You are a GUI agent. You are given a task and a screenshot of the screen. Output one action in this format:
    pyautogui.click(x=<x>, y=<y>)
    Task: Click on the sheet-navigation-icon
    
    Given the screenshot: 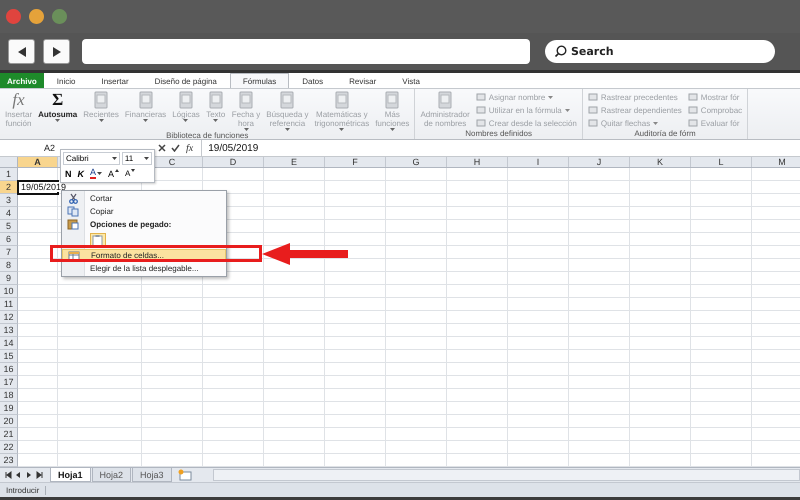 What is the action you would take?
    pyautogui.click(x=24, y=475)
    